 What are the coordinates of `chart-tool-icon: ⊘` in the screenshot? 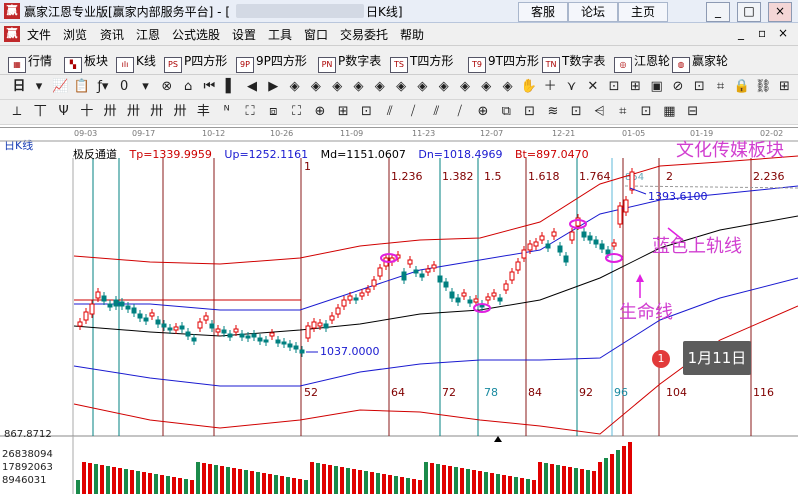 It's located at (678, 87).